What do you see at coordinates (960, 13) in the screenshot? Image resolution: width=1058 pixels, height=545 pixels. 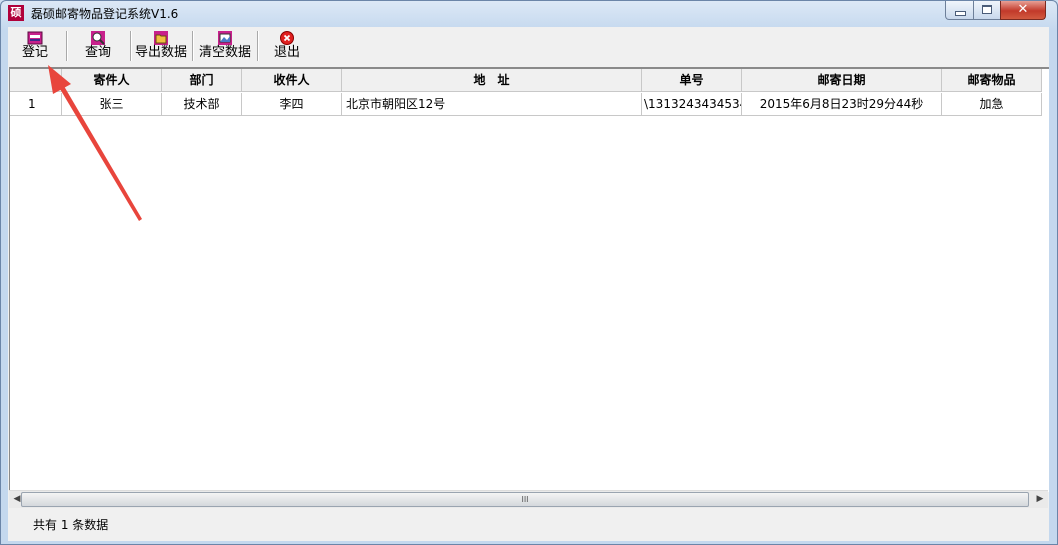 I see `minimize-icon` at bounding box center [960, 13].